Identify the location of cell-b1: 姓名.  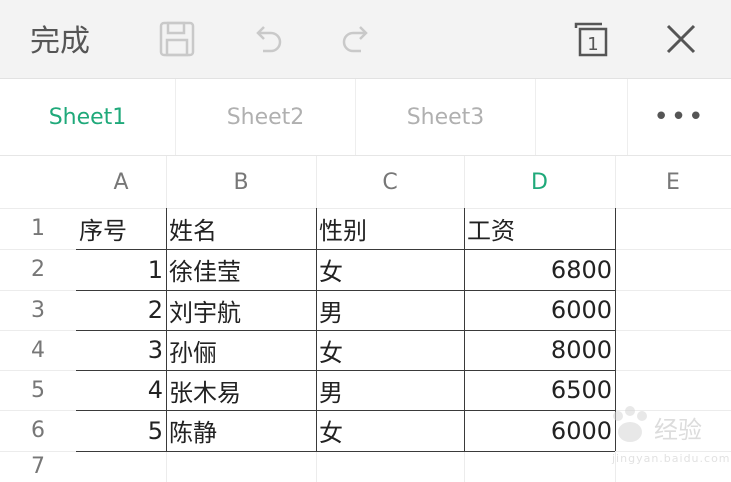
(241, 228).